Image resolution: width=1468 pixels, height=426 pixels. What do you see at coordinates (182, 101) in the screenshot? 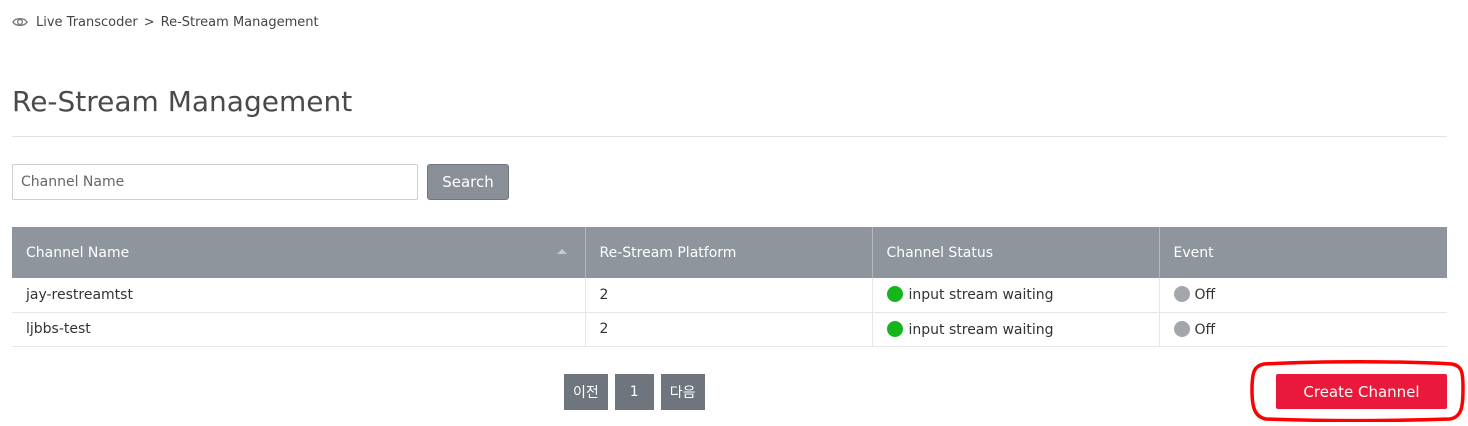
I see `page-title: Re-Stream Management` at bounding box center [182, 101].